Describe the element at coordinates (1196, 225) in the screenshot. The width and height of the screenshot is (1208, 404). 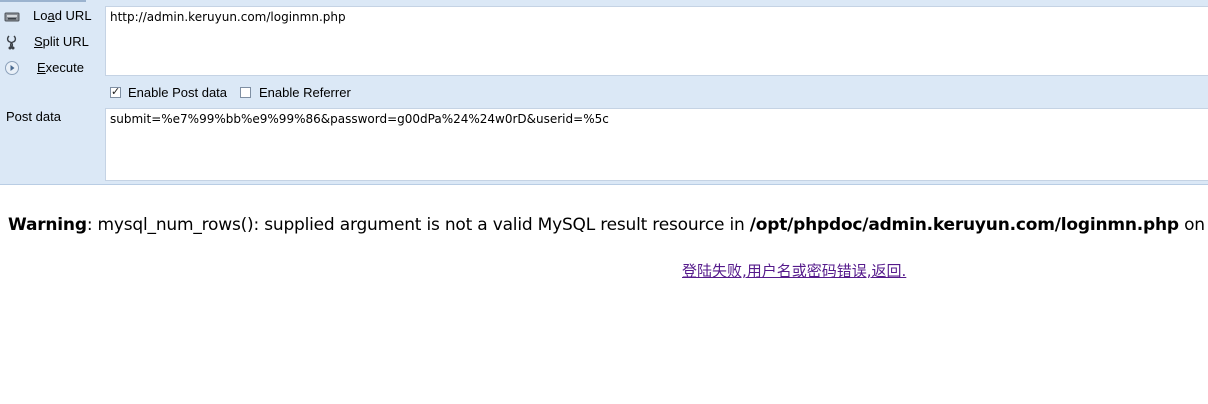
I see `warning-on-line-text: on line` at that location.